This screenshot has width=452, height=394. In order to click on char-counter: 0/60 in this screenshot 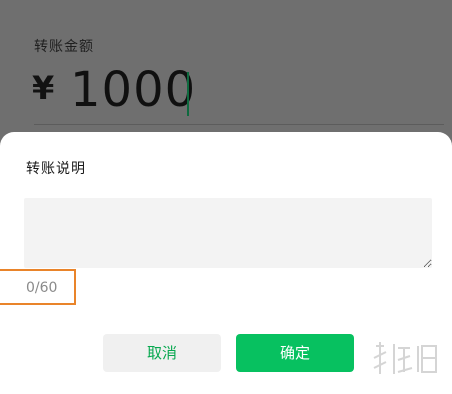, I will do `click(42, 288)`.